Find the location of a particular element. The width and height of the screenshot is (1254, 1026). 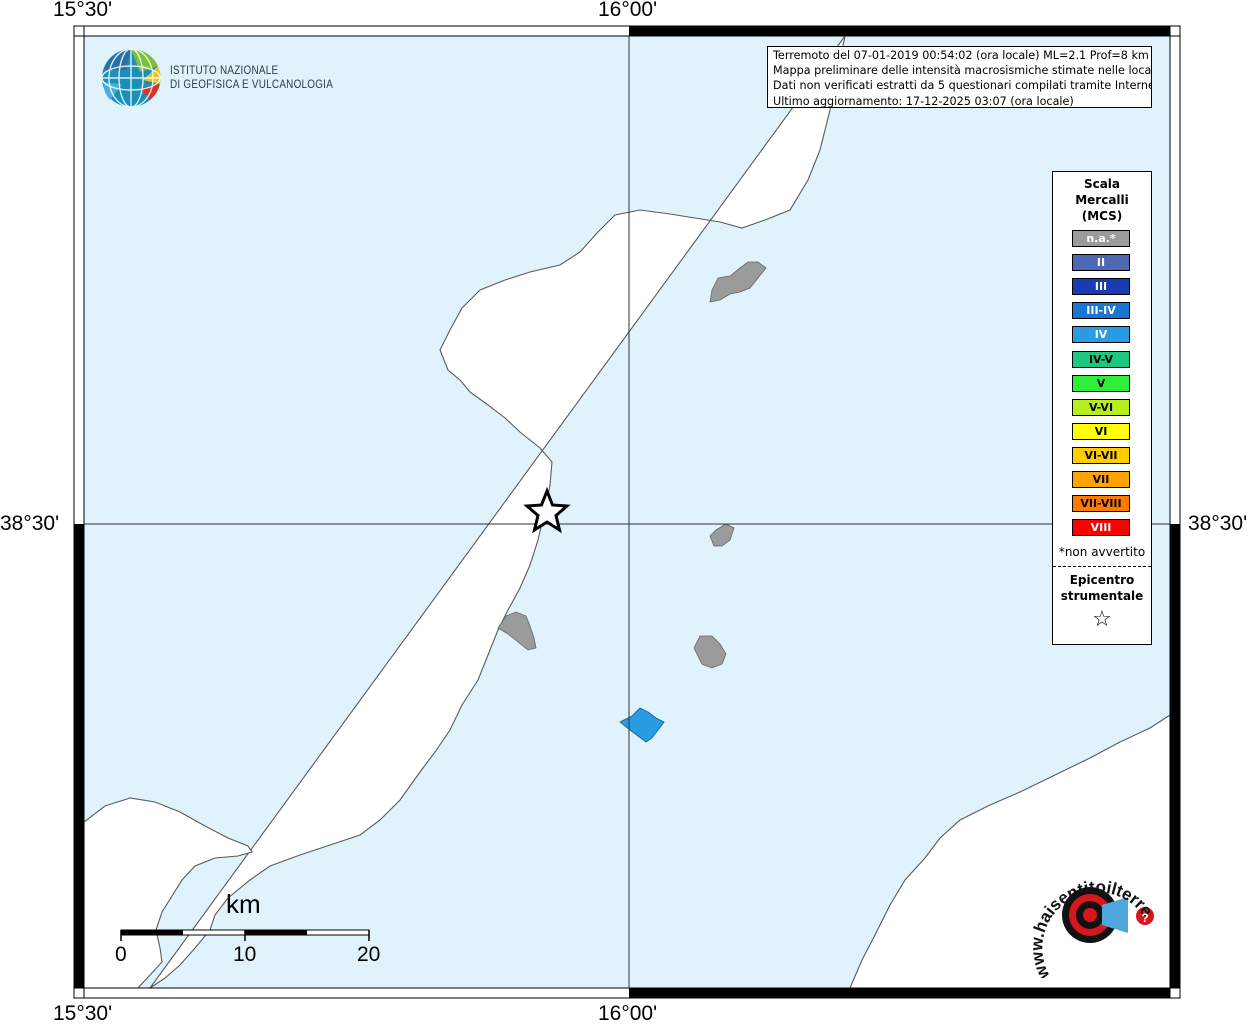

legend-title-line1: Scala is located at coordinates (1102, 184).